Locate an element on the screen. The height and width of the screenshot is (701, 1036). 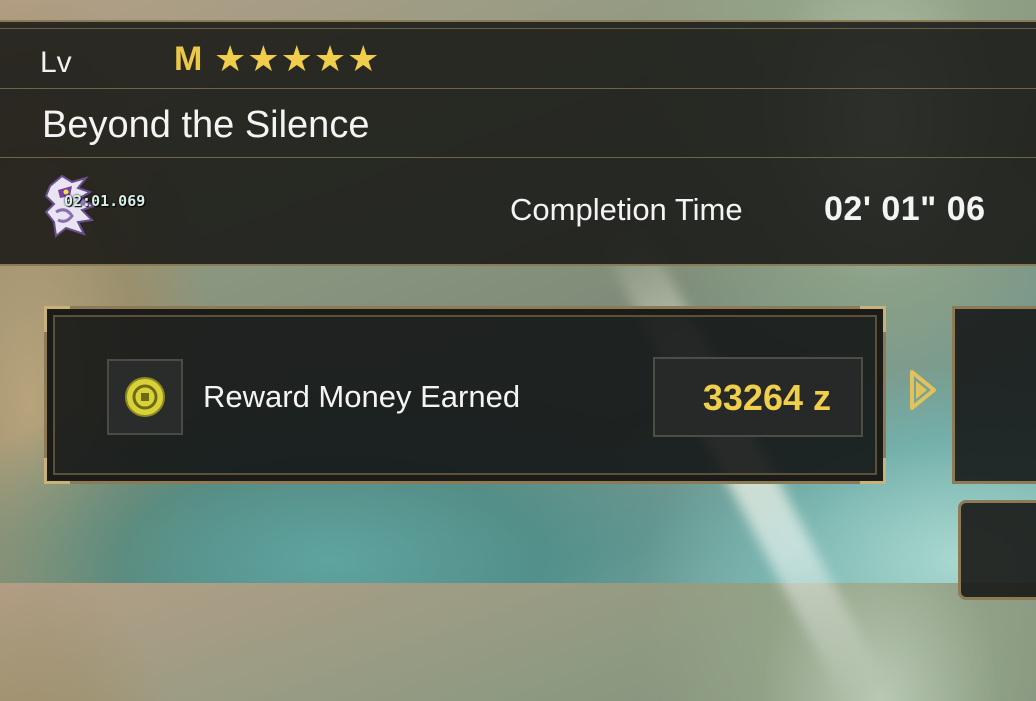
coin-icon-box is located at coordinates (145, 397).